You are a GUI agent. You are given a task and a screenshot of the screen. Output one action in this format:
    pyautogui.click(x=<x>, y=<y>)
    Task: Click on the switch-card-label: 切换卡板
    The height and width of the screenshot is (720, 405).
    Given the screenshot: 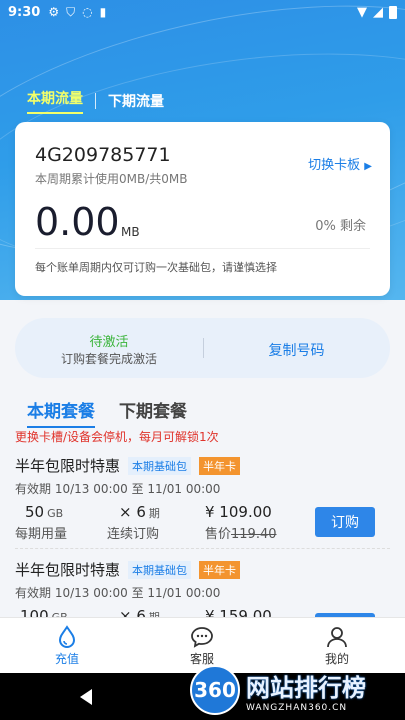 What is the action you would take?
    pyautogui.click(x=334, y=165)
    